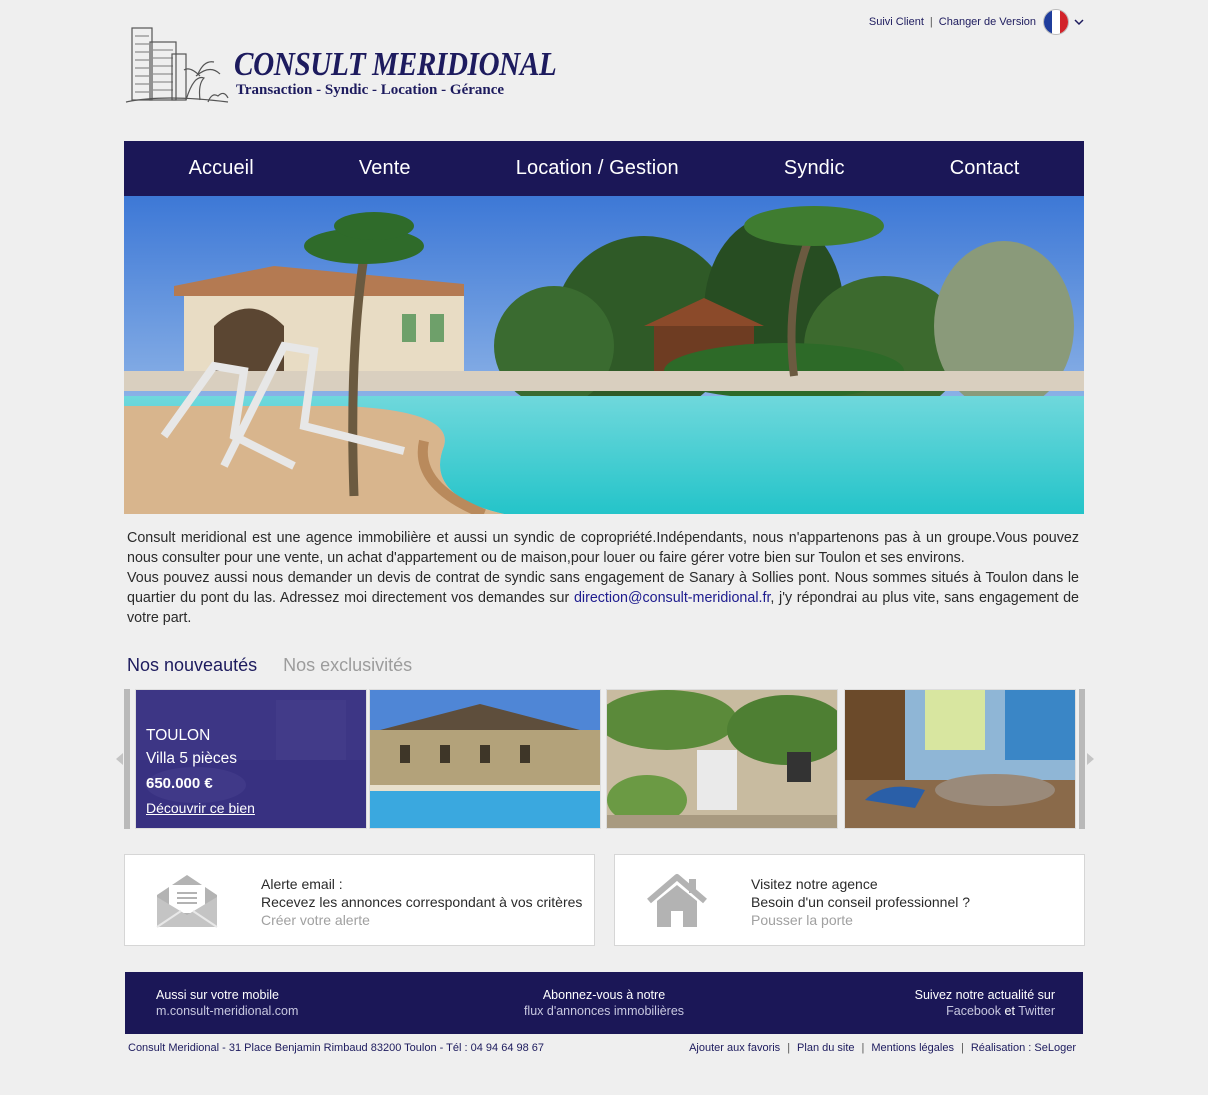  I want to click on facebook-link: Facebook, so click(973, 1011).